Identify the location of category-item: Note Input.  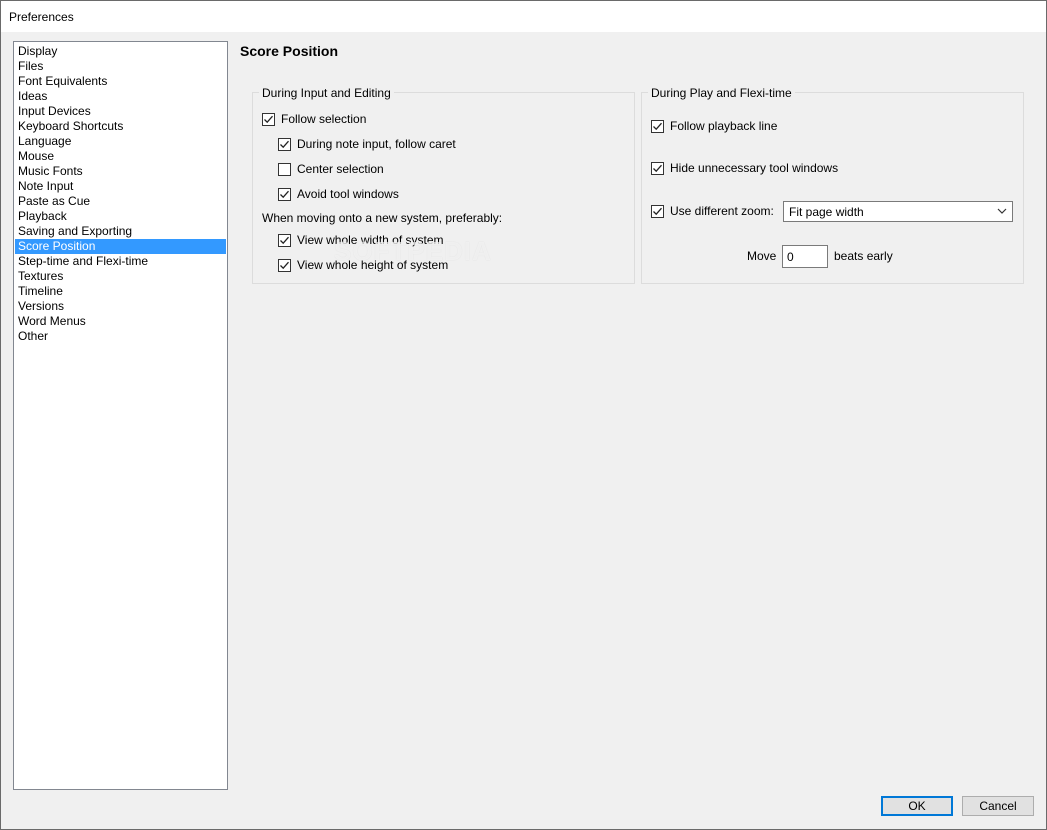
(120, 186).